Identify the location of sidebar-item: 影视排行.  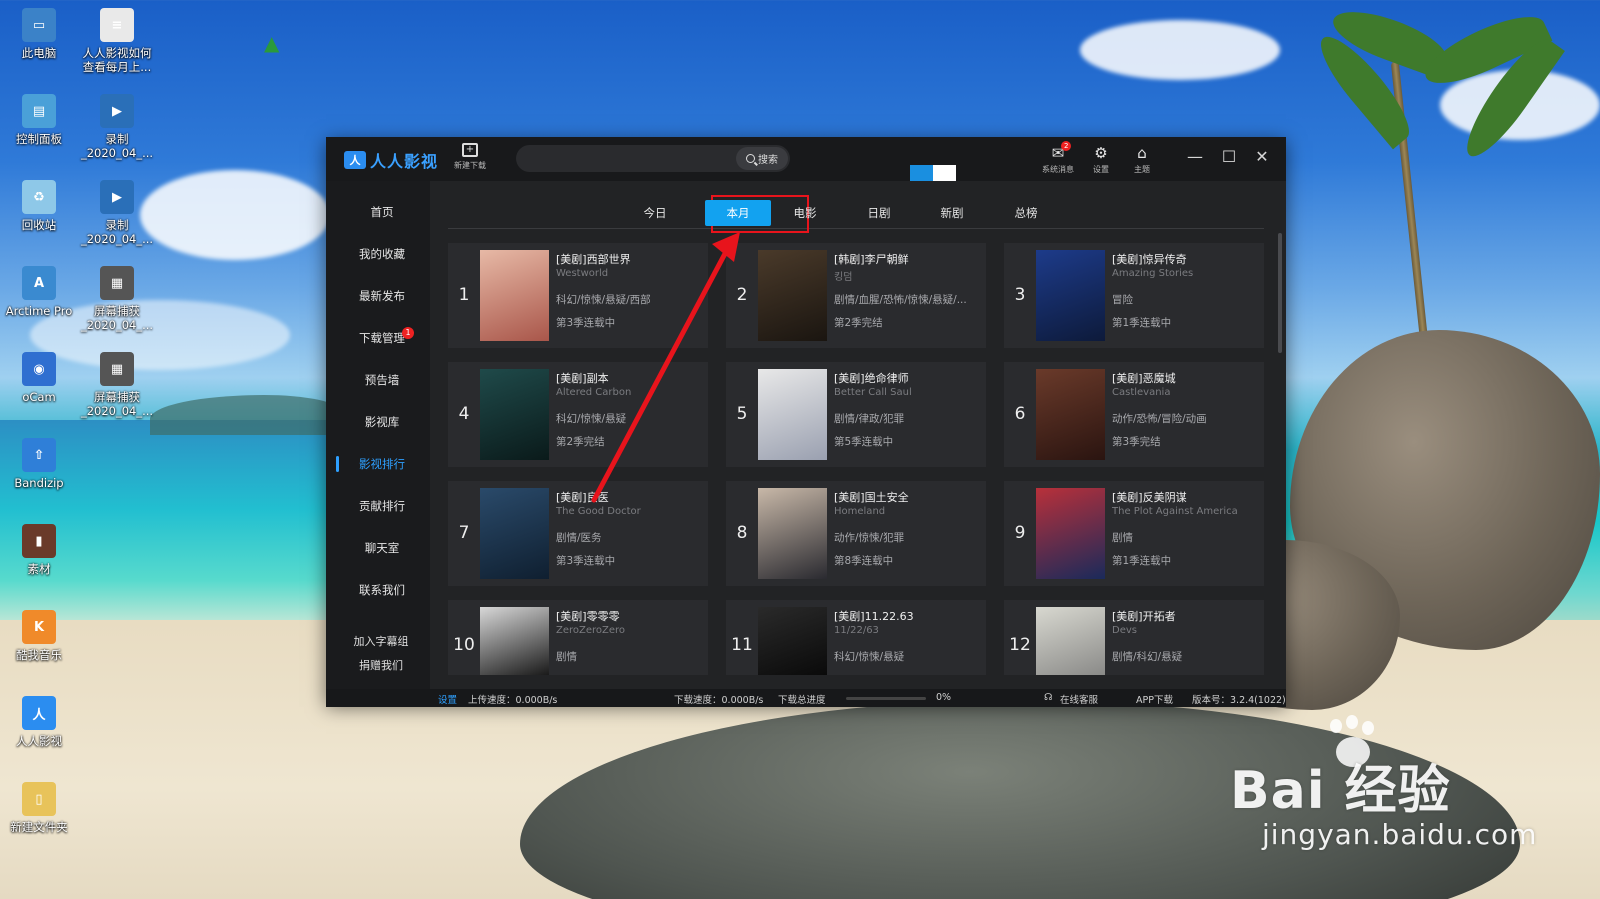
(378, 464).